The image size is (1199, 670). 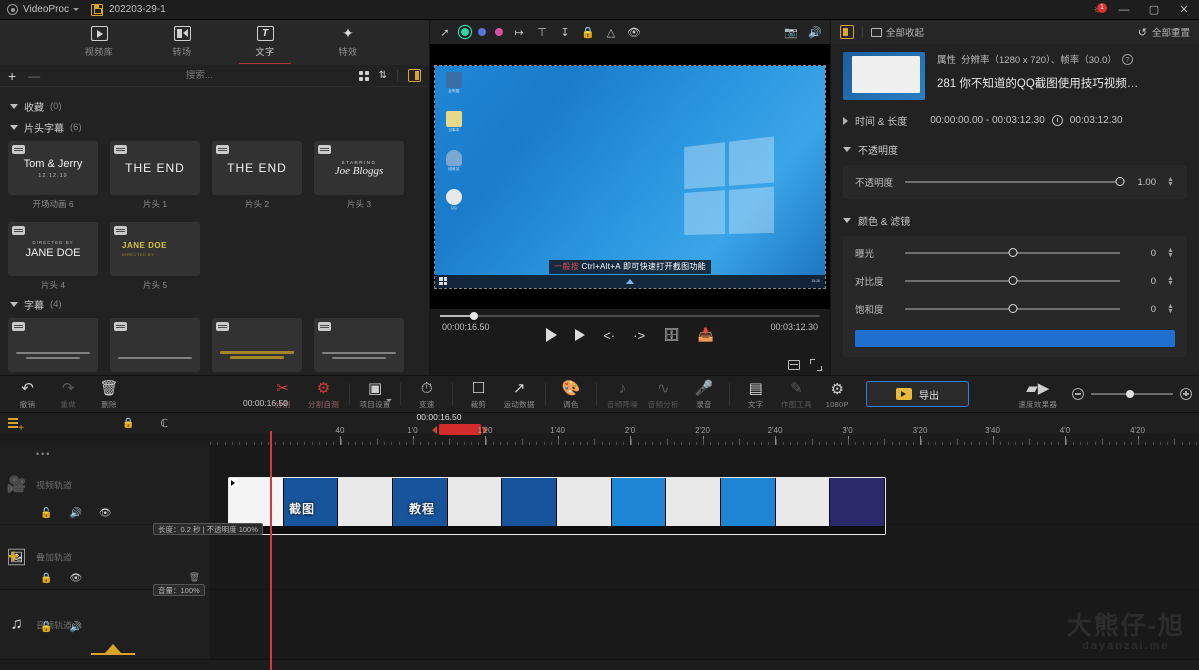 I want to click on project-settings-button: ▣ 项目设置, so click(x=375, y=394).